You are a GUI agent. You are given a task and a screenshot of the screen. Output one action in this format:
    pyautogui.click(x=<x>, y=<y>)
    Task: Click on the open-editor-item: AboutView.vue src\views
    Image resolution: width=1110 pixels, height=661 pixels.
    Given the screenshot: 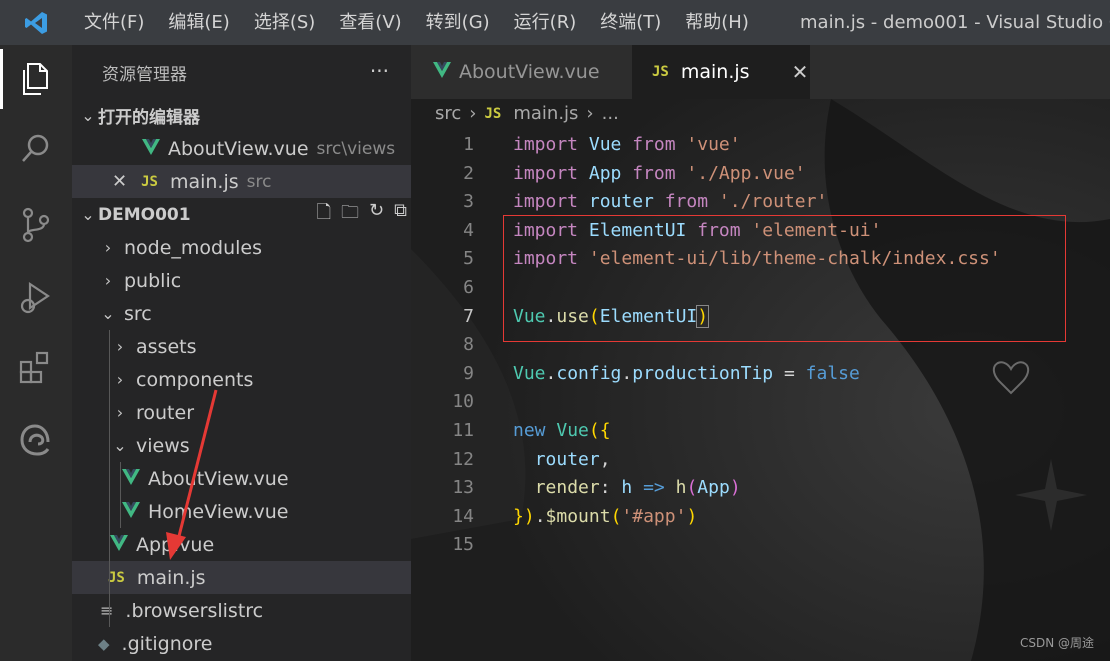 What is the action you would take?
    pyautogui.click(x=241, y=148)
    